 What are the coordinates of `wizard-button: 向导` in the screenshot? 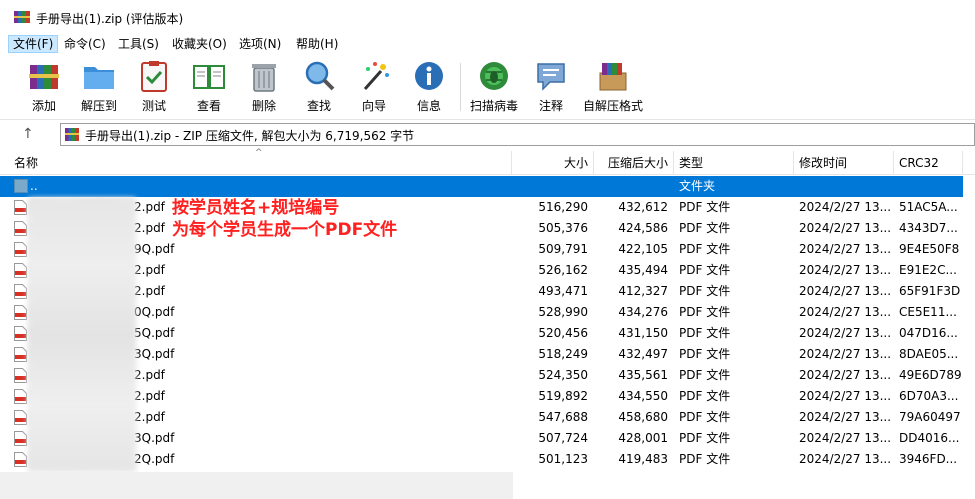 It's located at (374, 88).